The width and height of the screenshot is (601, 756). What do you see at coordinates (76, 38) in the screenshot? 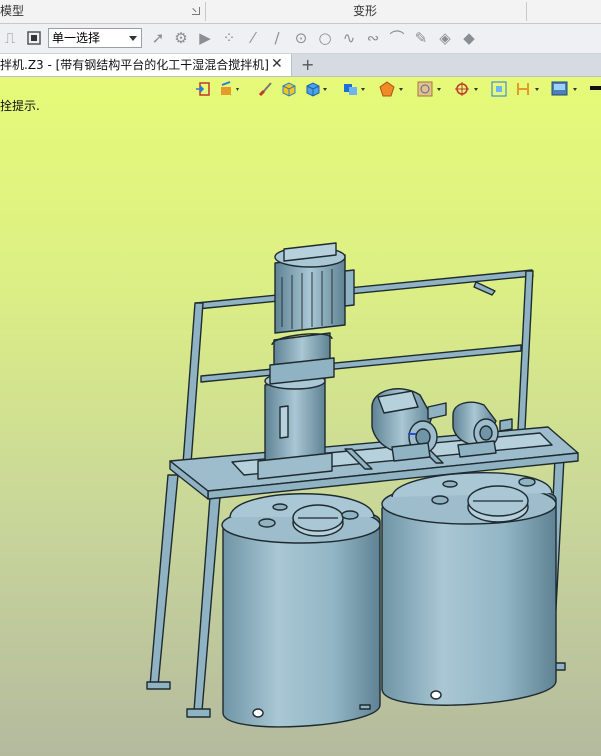
I see `selection-mode-value: 单一选择` at bounding box center [76, 38].